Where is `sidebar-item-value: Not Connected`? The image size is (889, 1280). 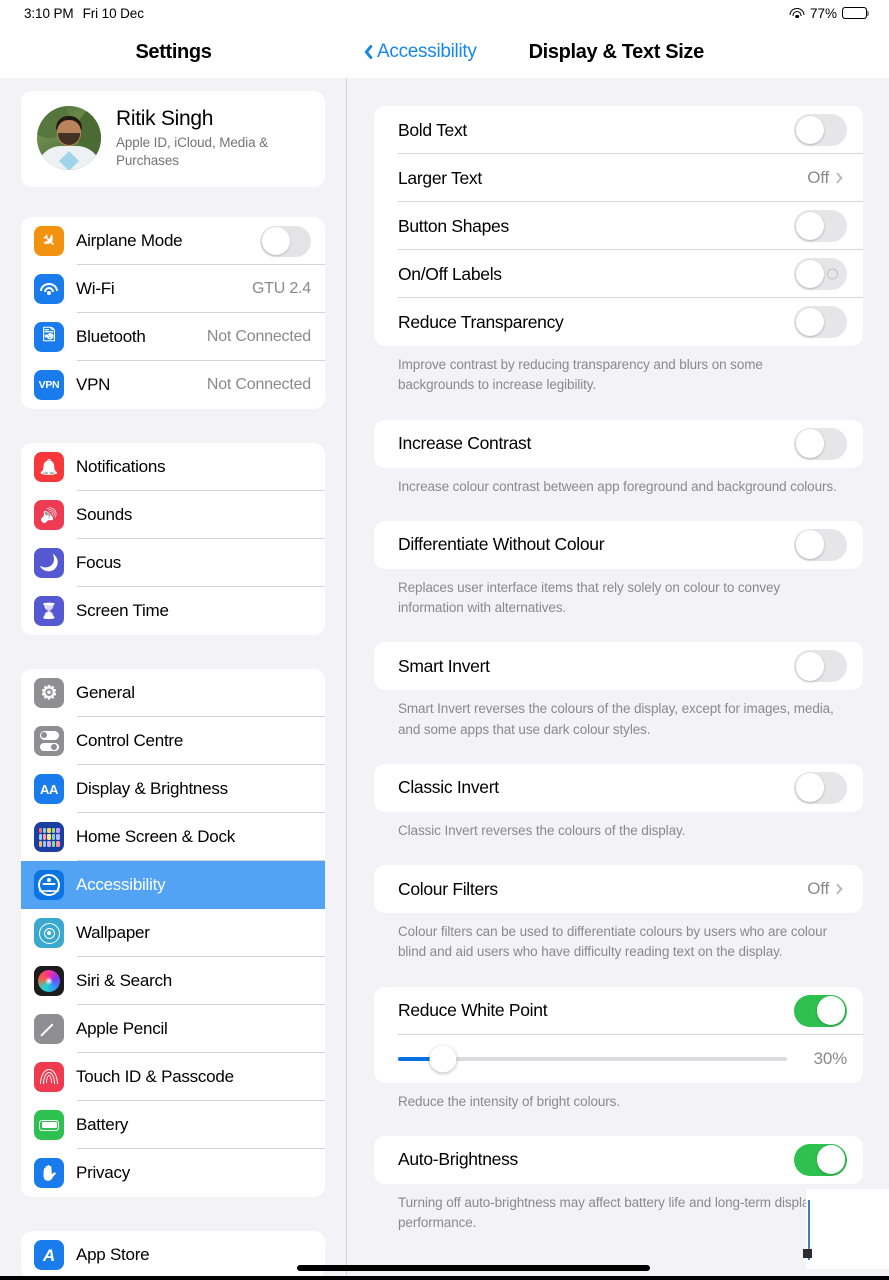 sidebar-item-value: Not Connected is located at coordinates (258, 384).